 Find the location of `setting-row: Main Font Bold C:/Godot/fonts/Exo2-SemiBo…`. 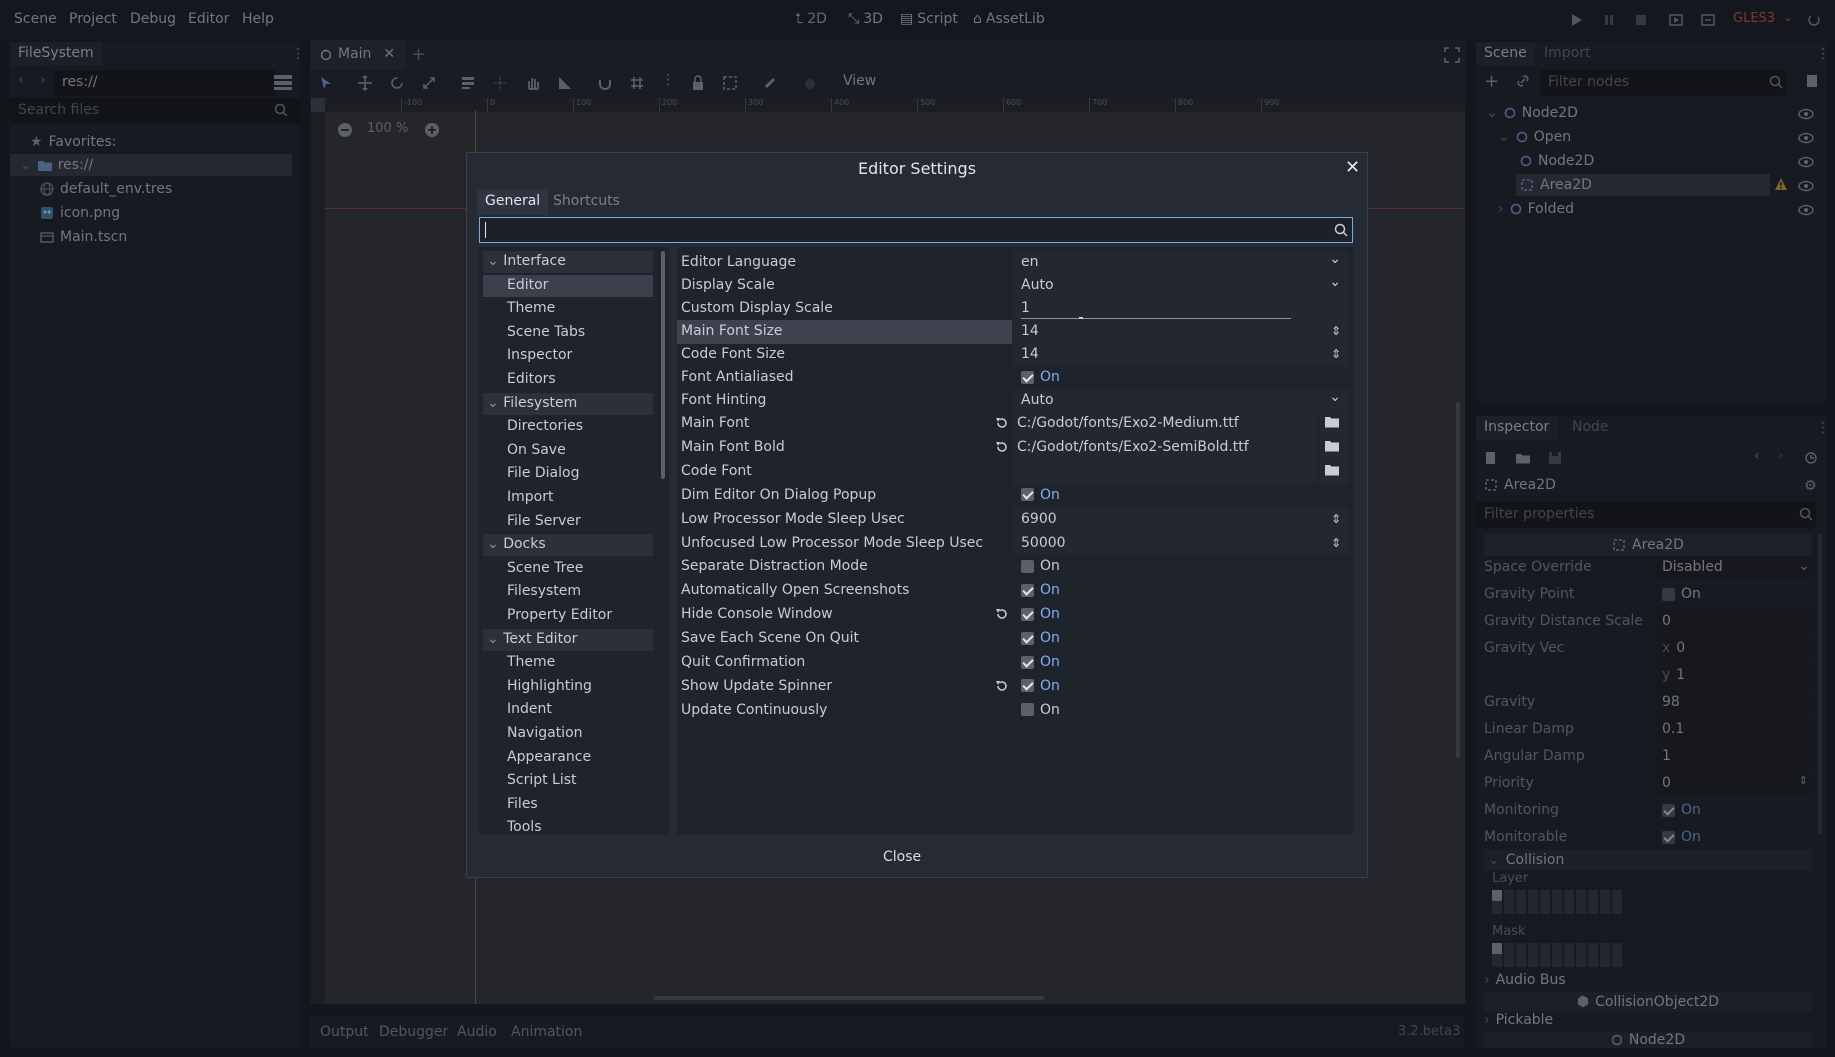

setting-row: Main Font Bold C:/Godot/fonts/Exo2-SemiBo… is located at coordinates (1015, 447).